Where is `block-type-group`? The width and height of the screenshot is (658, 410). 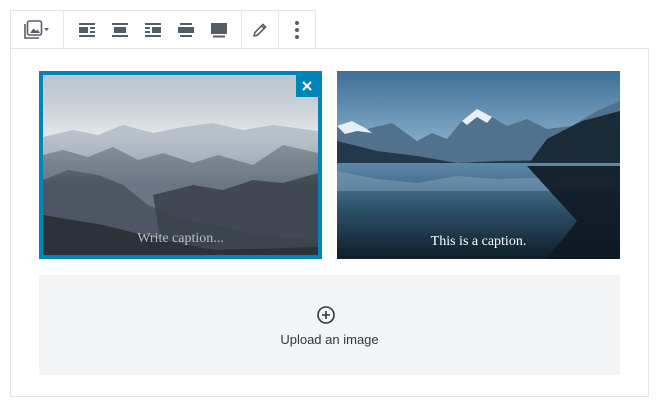 block-type-group is located at coordinates (37, 29).